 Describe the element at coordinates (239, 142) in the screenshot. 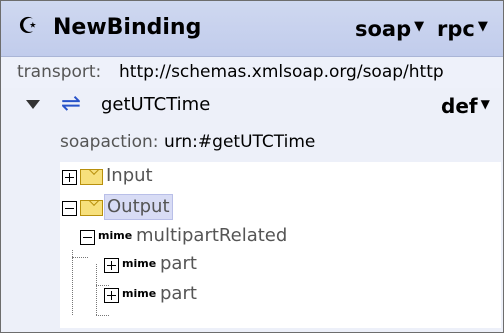

I see `soapaction-value: urn:#getUTCTime` at that location.